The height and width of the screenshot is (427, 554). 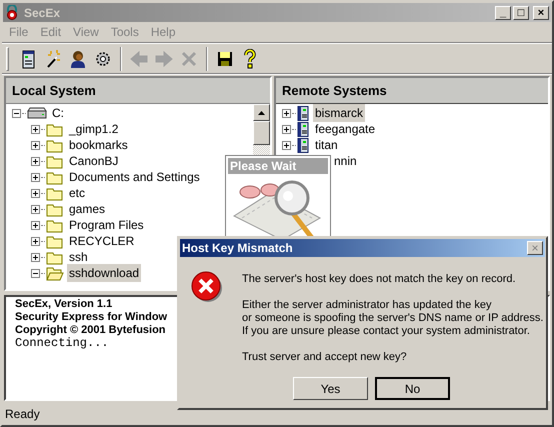 What do you see at coordinates (91, 317) in the screenshot?
I see `log-line: Security Express for Window` at bounding box center [91, 317].